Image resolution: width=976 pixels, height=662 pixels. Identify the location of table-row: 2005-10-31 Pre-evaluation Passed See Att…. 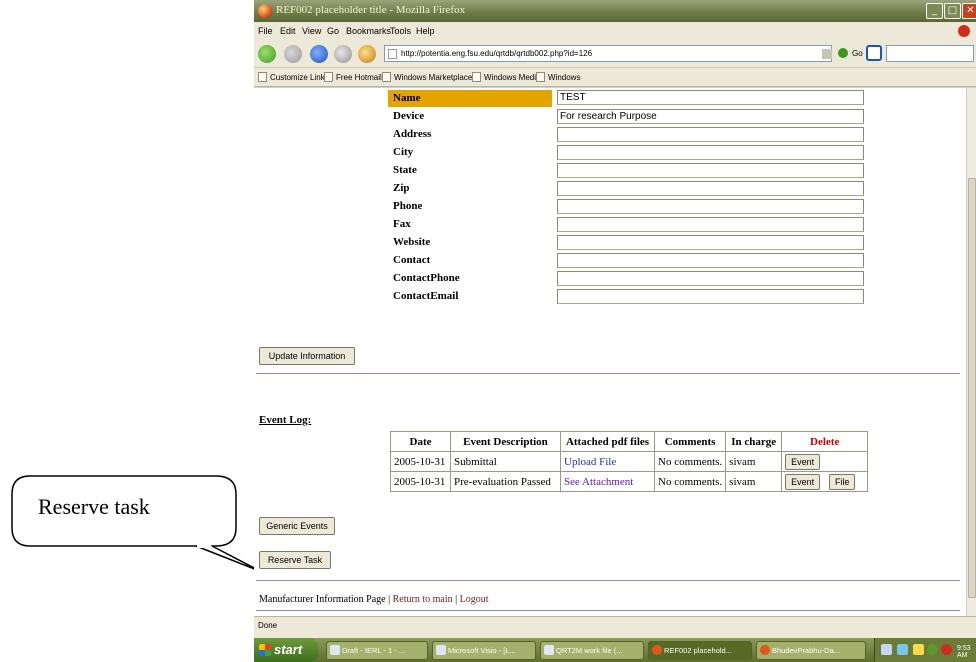
(629, 481).